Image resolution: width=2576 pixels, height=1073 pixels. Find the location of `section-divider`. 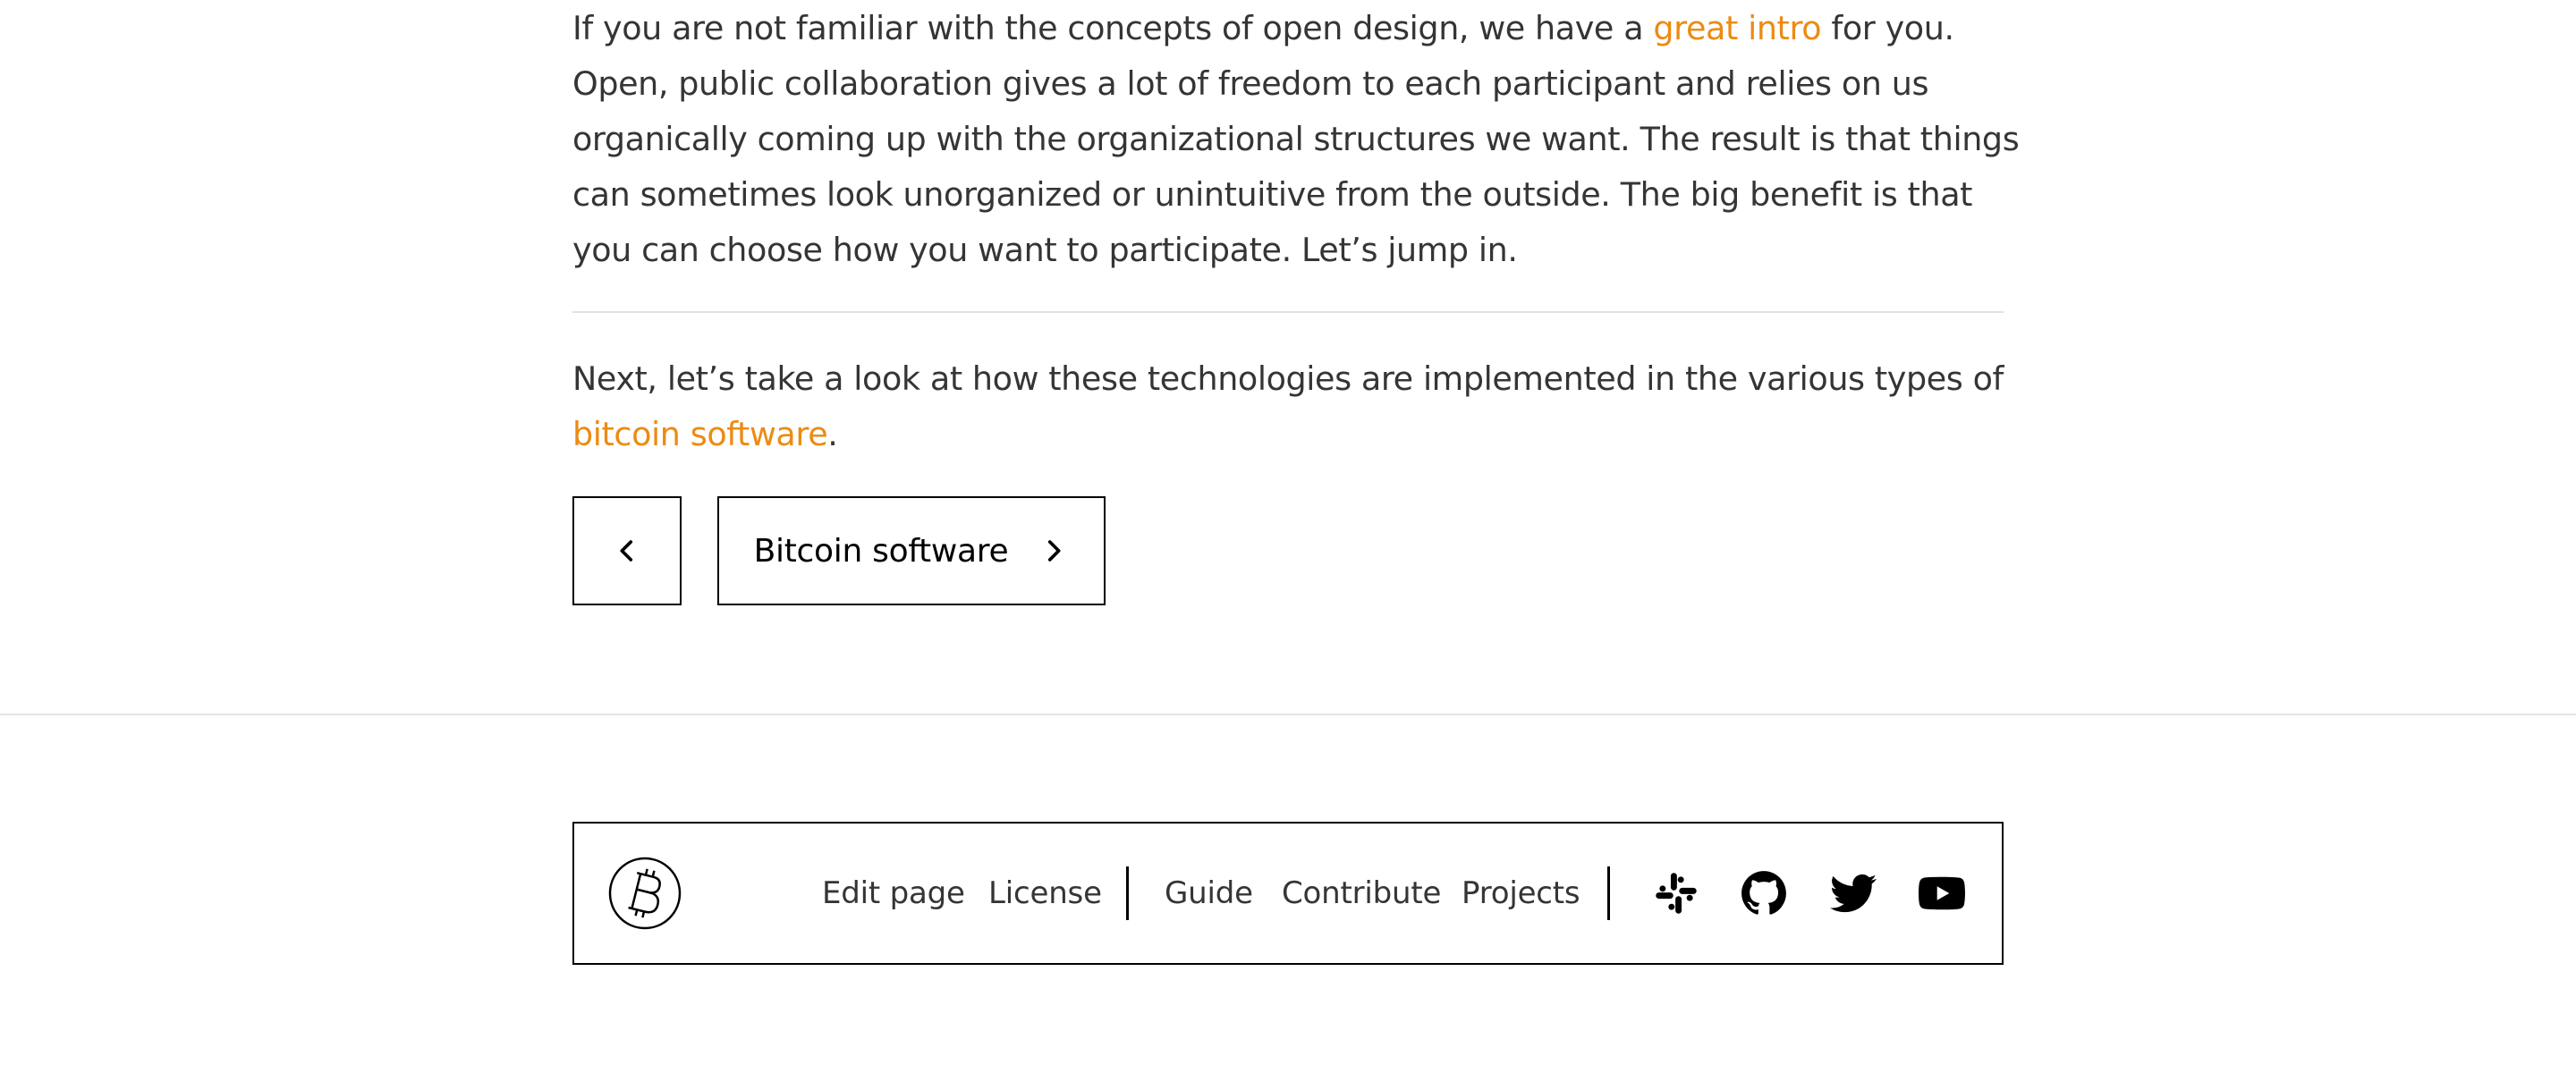

section-divider is located at coordinates (1288, 312).